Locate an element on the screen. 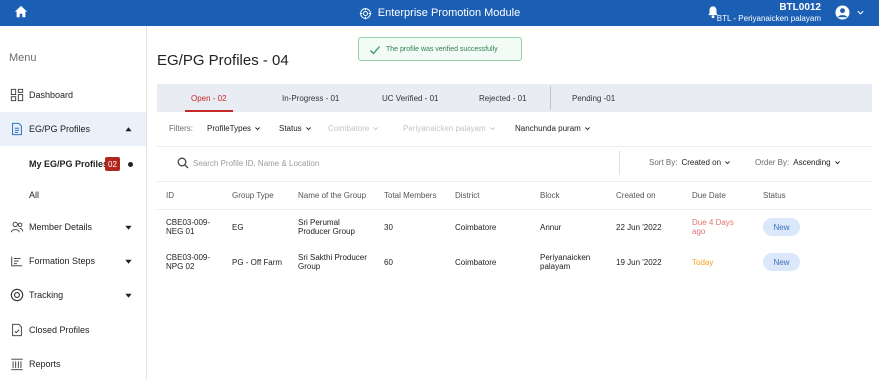  column-header-total-members: Total Members is located at coordinates (410, 195).